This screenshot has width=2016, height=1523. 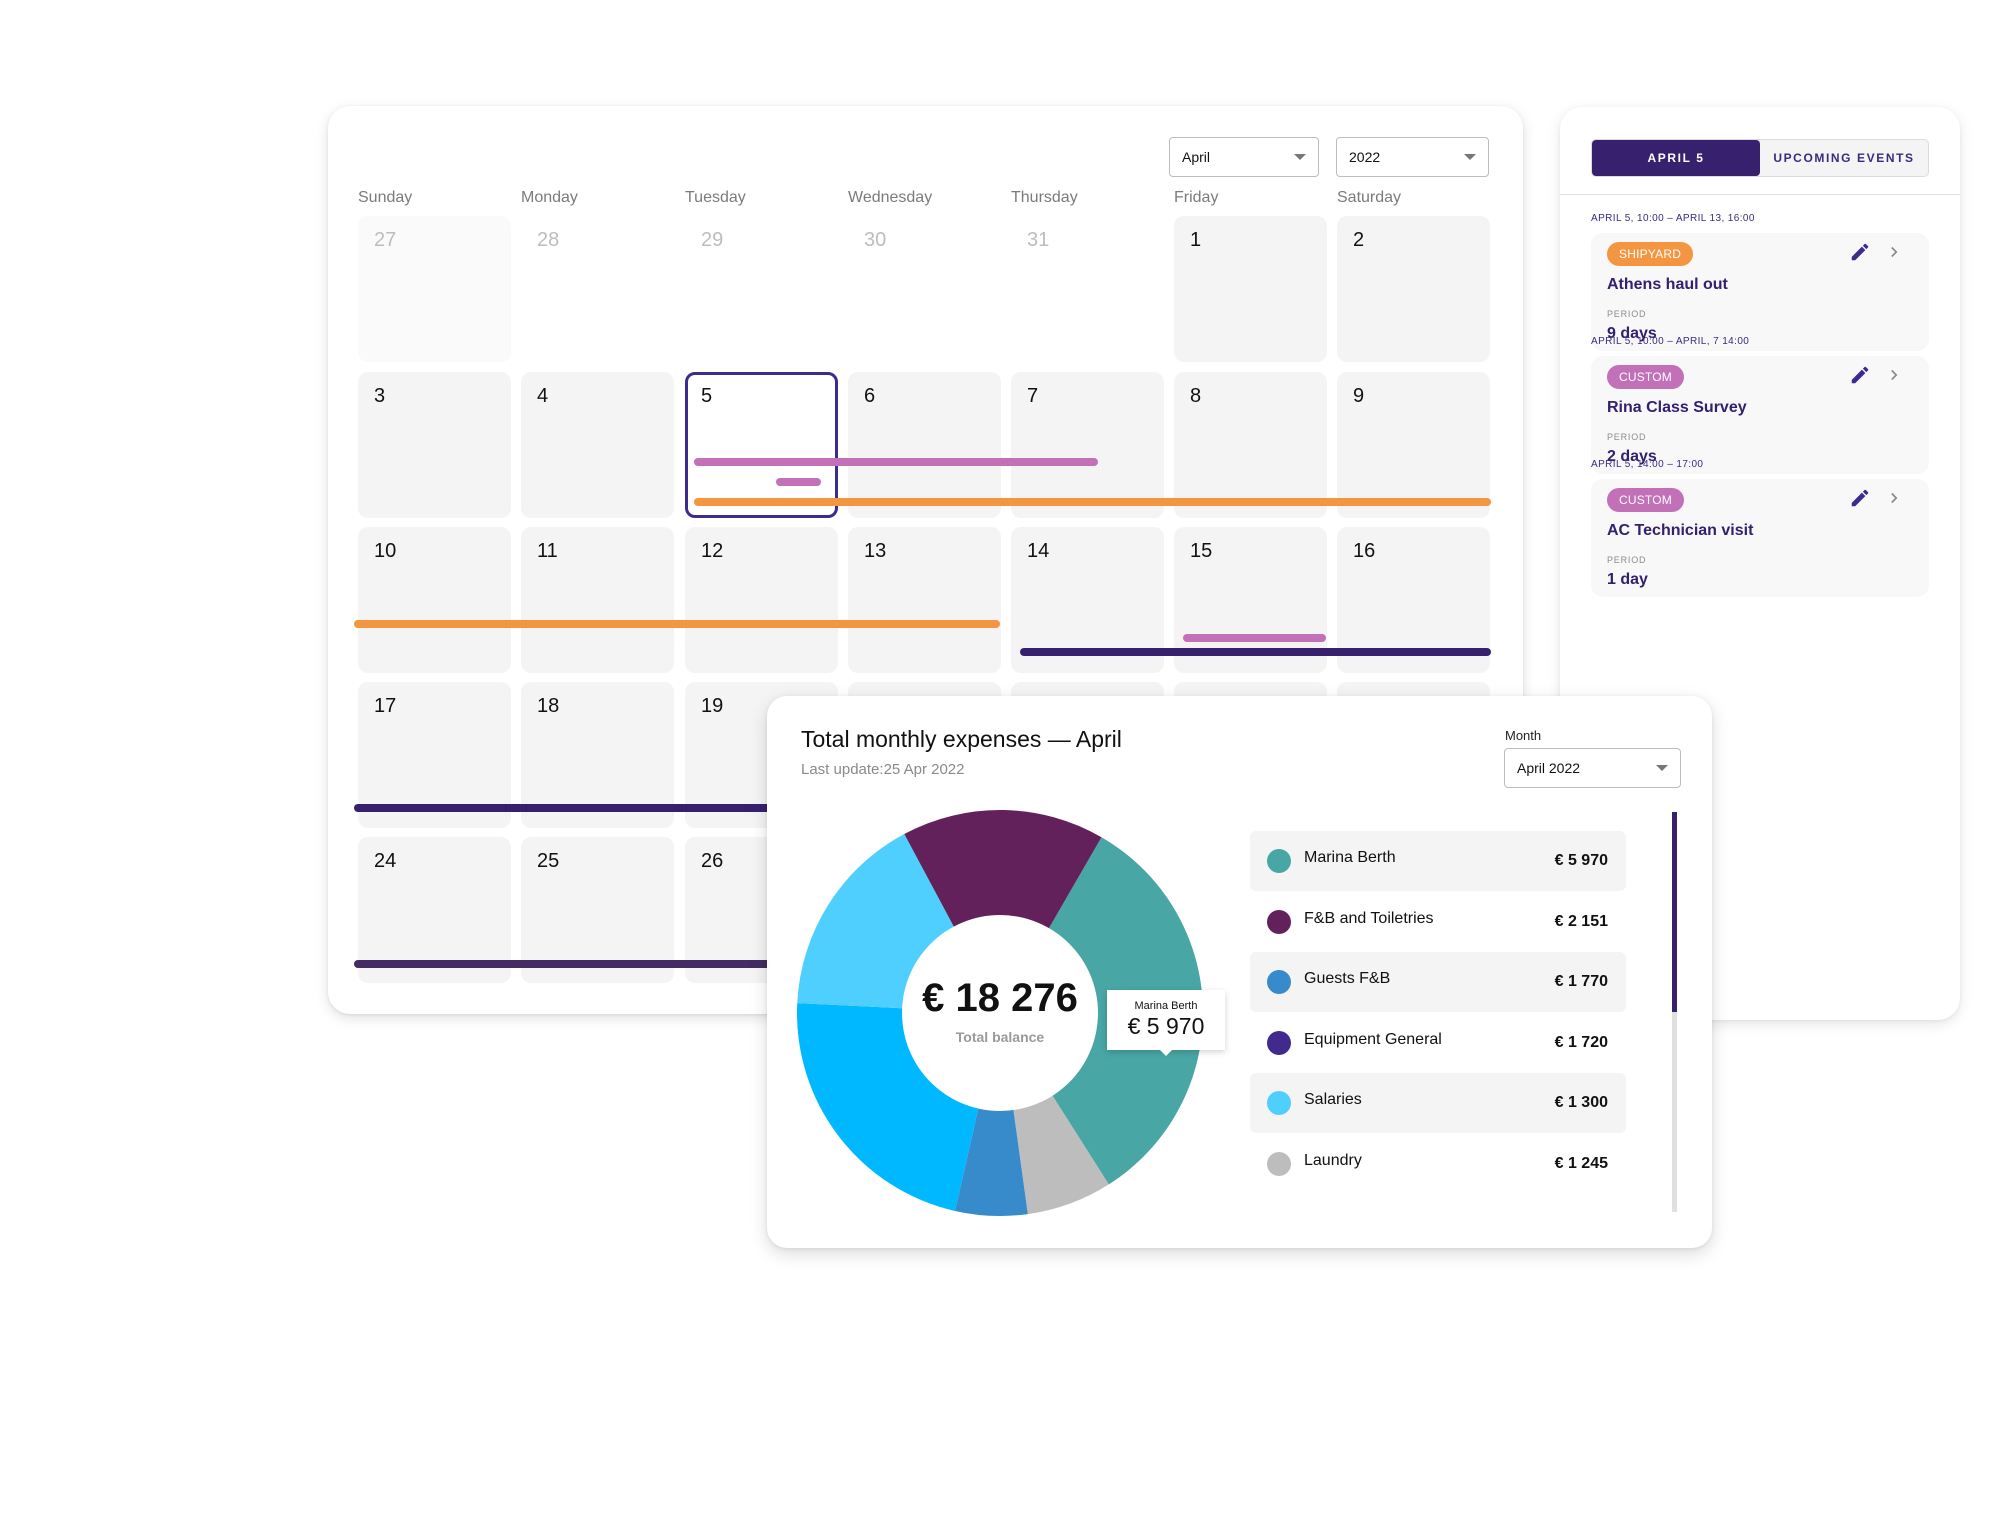 What do you see at coordinates (1438, 922) in the screenshot?
I see `legend-item: F&B and Toiletries € 2 151` at bounding box center [1438, 922].